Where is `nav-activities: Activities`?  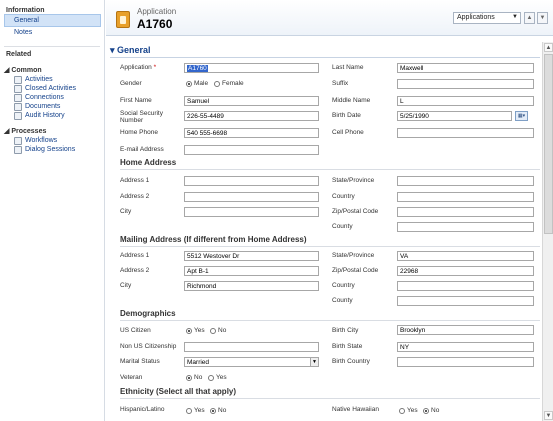
nav-activities: Activities is located at coordinates (52, 79).